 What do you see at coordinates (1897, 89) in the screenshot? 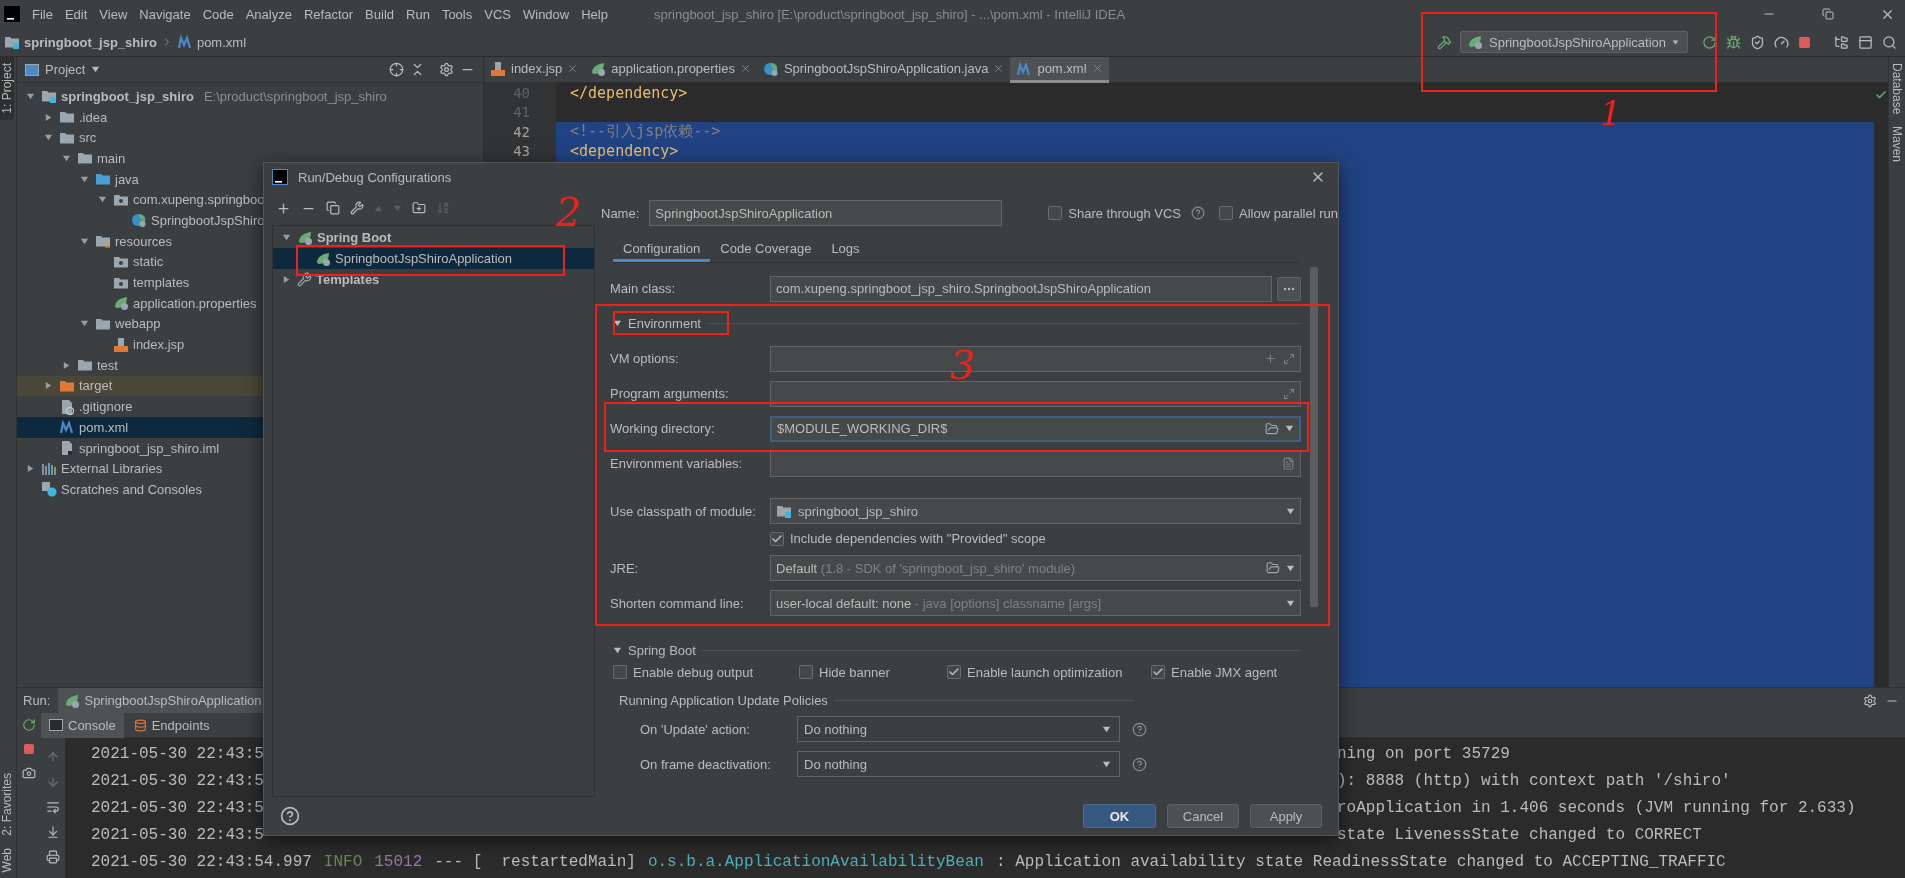
I see `tool-window-tab: Database` at bounding box center [1897, 89].